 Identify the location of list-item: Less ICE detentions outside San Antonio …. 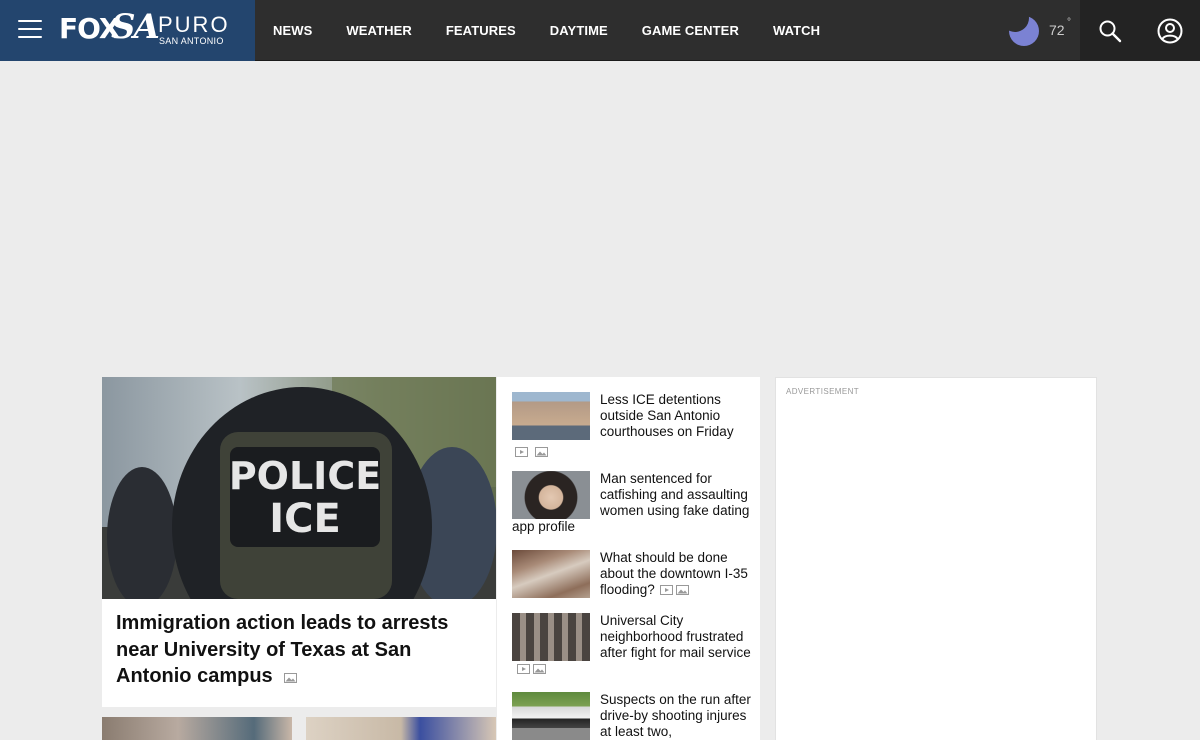
(632, 426).